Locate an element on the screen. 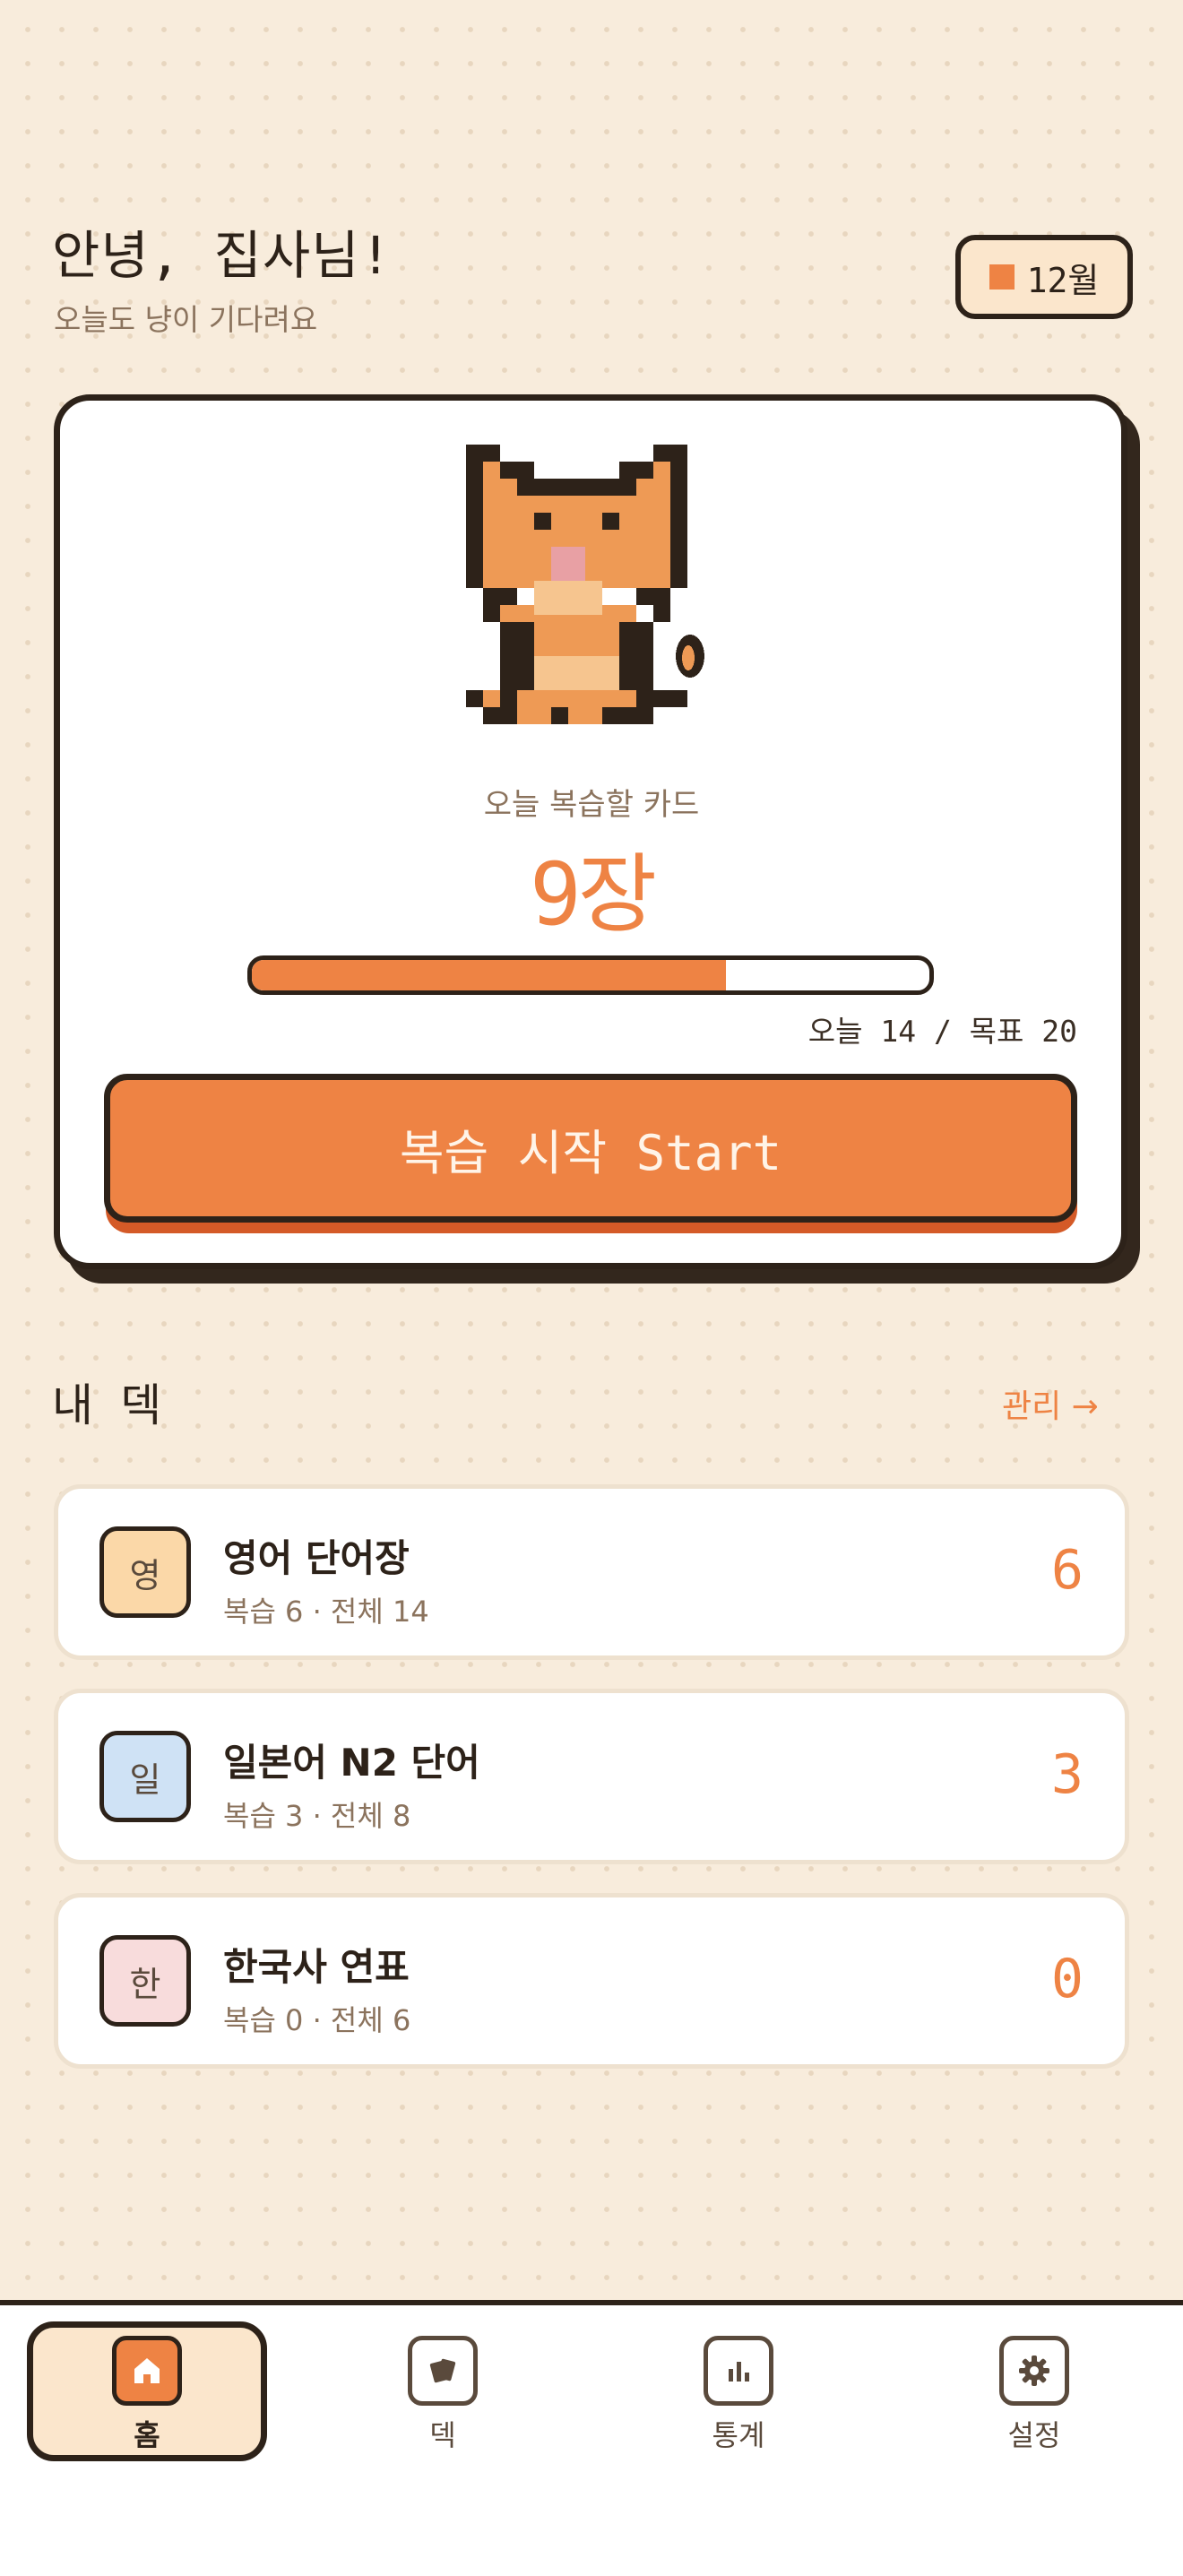  daily-progress-bar is located at coordinates (591, 975).